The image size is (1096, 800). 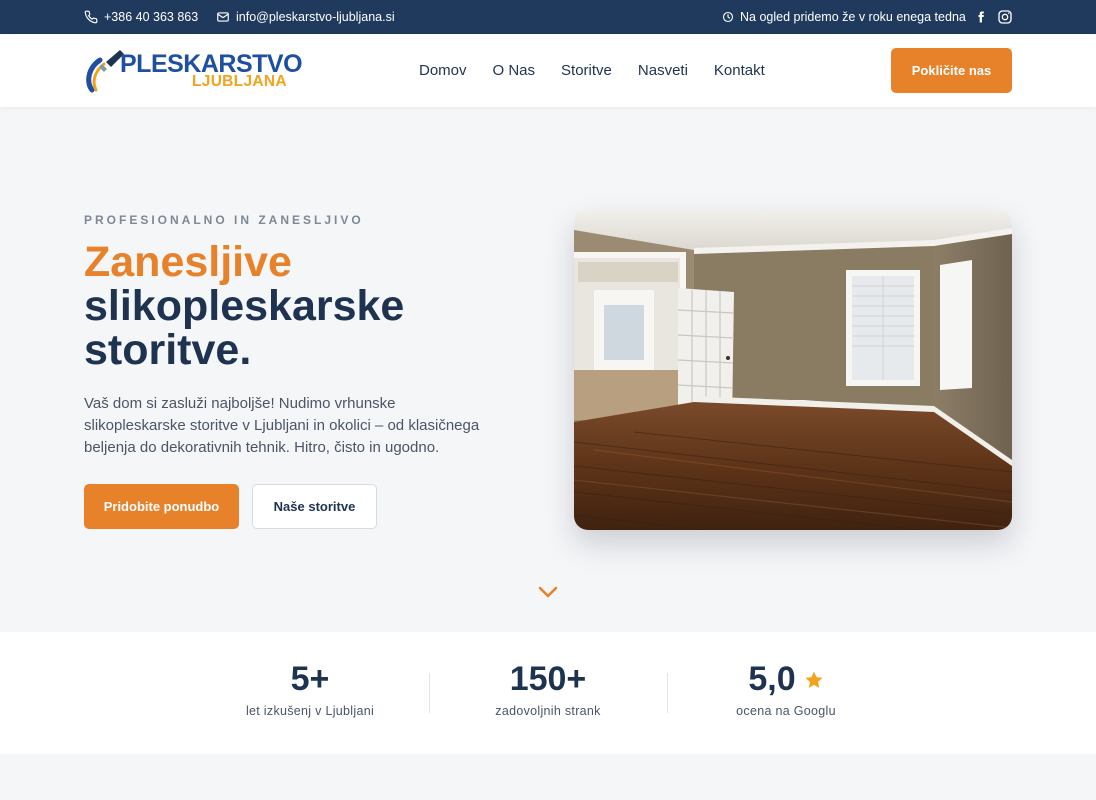 I want to click on stat-experience: 5+ let izkušenj v Ljubljani, so click(x=310, y=693).